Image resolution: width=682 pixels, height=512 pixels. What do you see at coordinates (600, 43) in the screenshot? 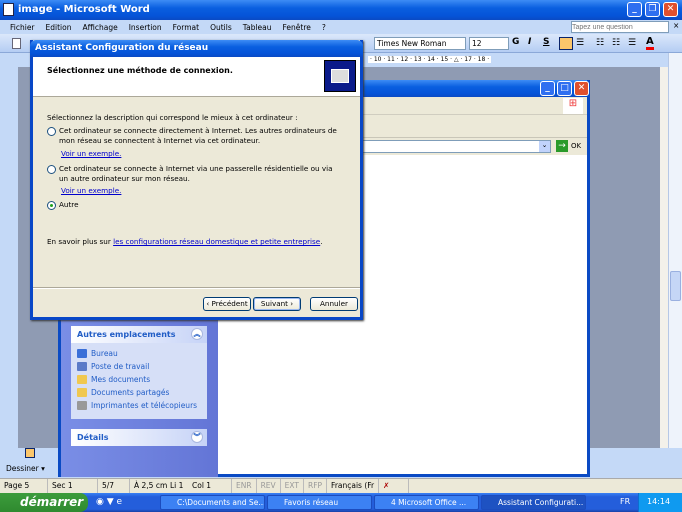
I see `numbered-list-button: ☷` at bounding box center [600, 43].